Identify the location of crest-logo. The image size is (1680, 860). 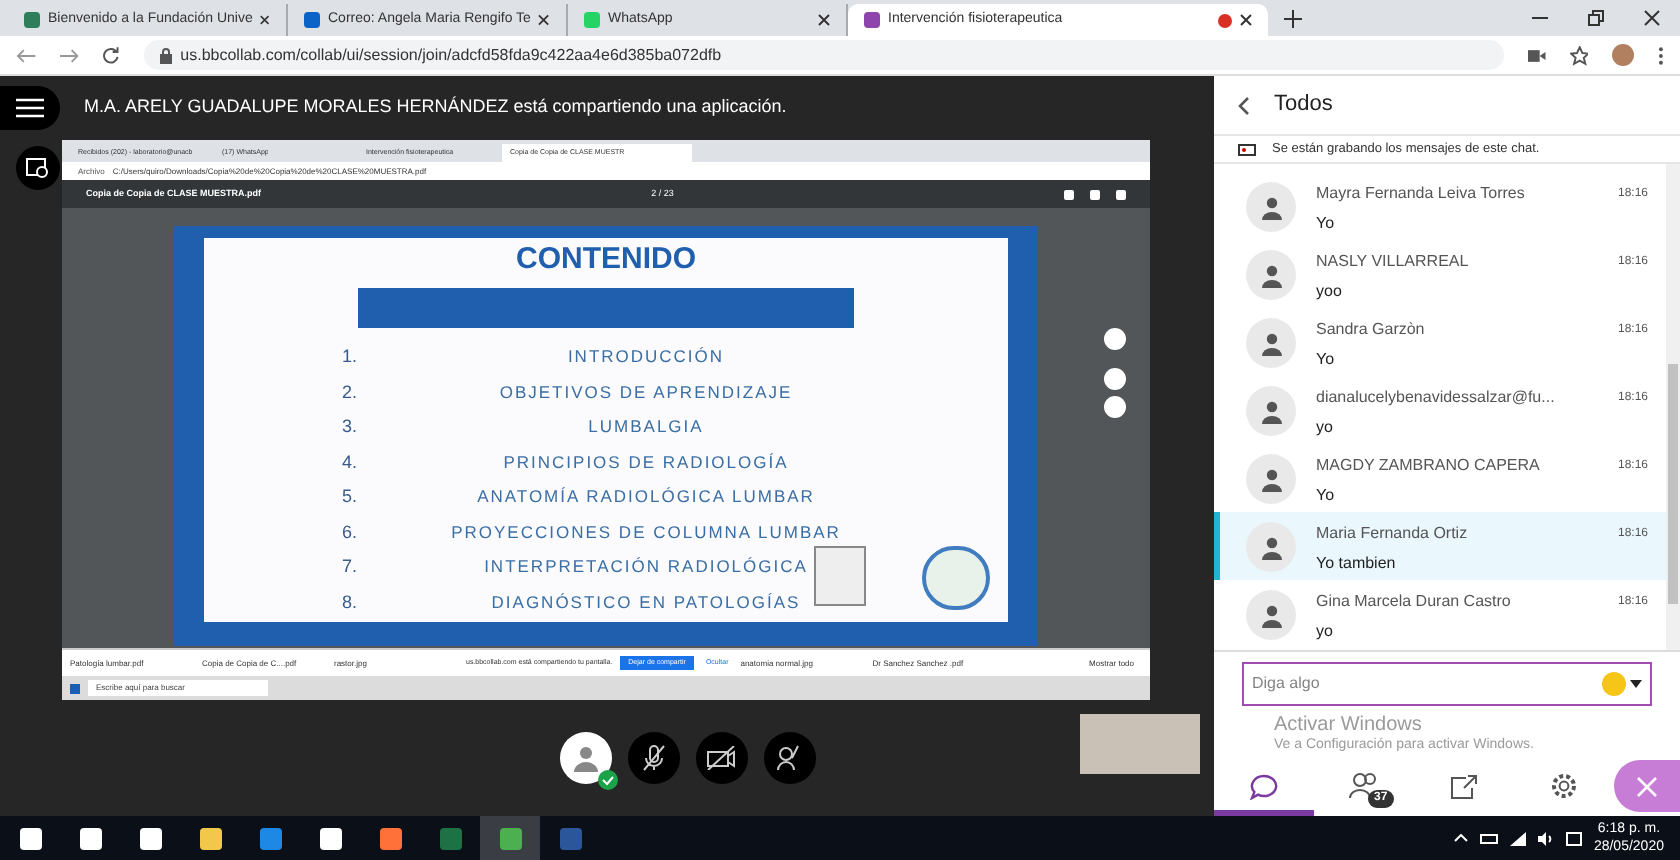
(840, 576).